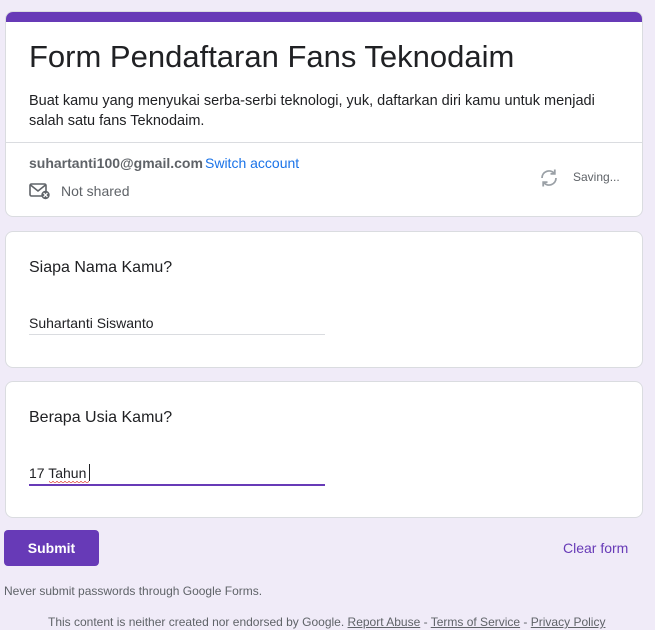 The image size is (655, 630). What do you see at coordinates (252, 163) in the screenshot?
I see `switch-account-link: Switch account` at bounding box center [252, 163].